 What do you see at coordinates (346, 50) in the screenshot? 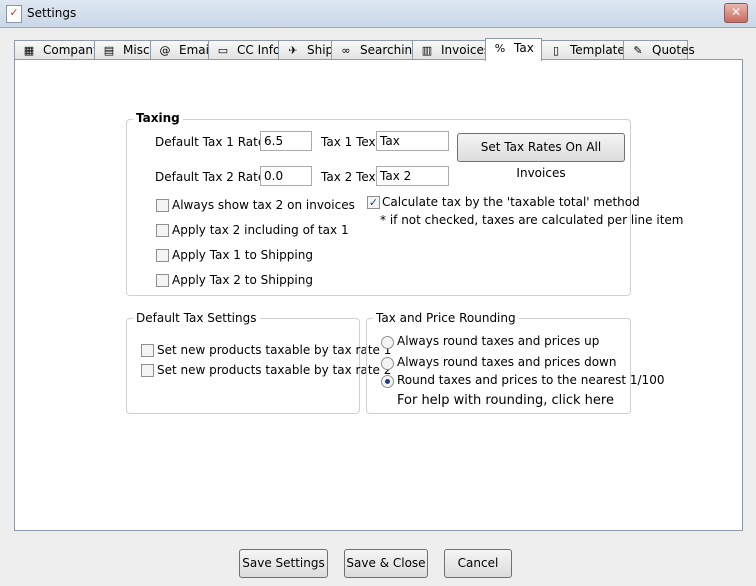
I see `binoculars-icon: ∞` at bounding box center [346, 50].